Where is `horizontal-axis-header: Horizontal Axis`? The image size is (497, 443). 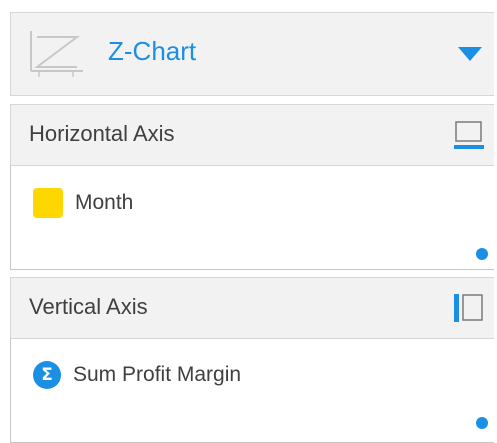
horizontal-axis-header: Horizontal Axis is located at coordinates (252, 135).